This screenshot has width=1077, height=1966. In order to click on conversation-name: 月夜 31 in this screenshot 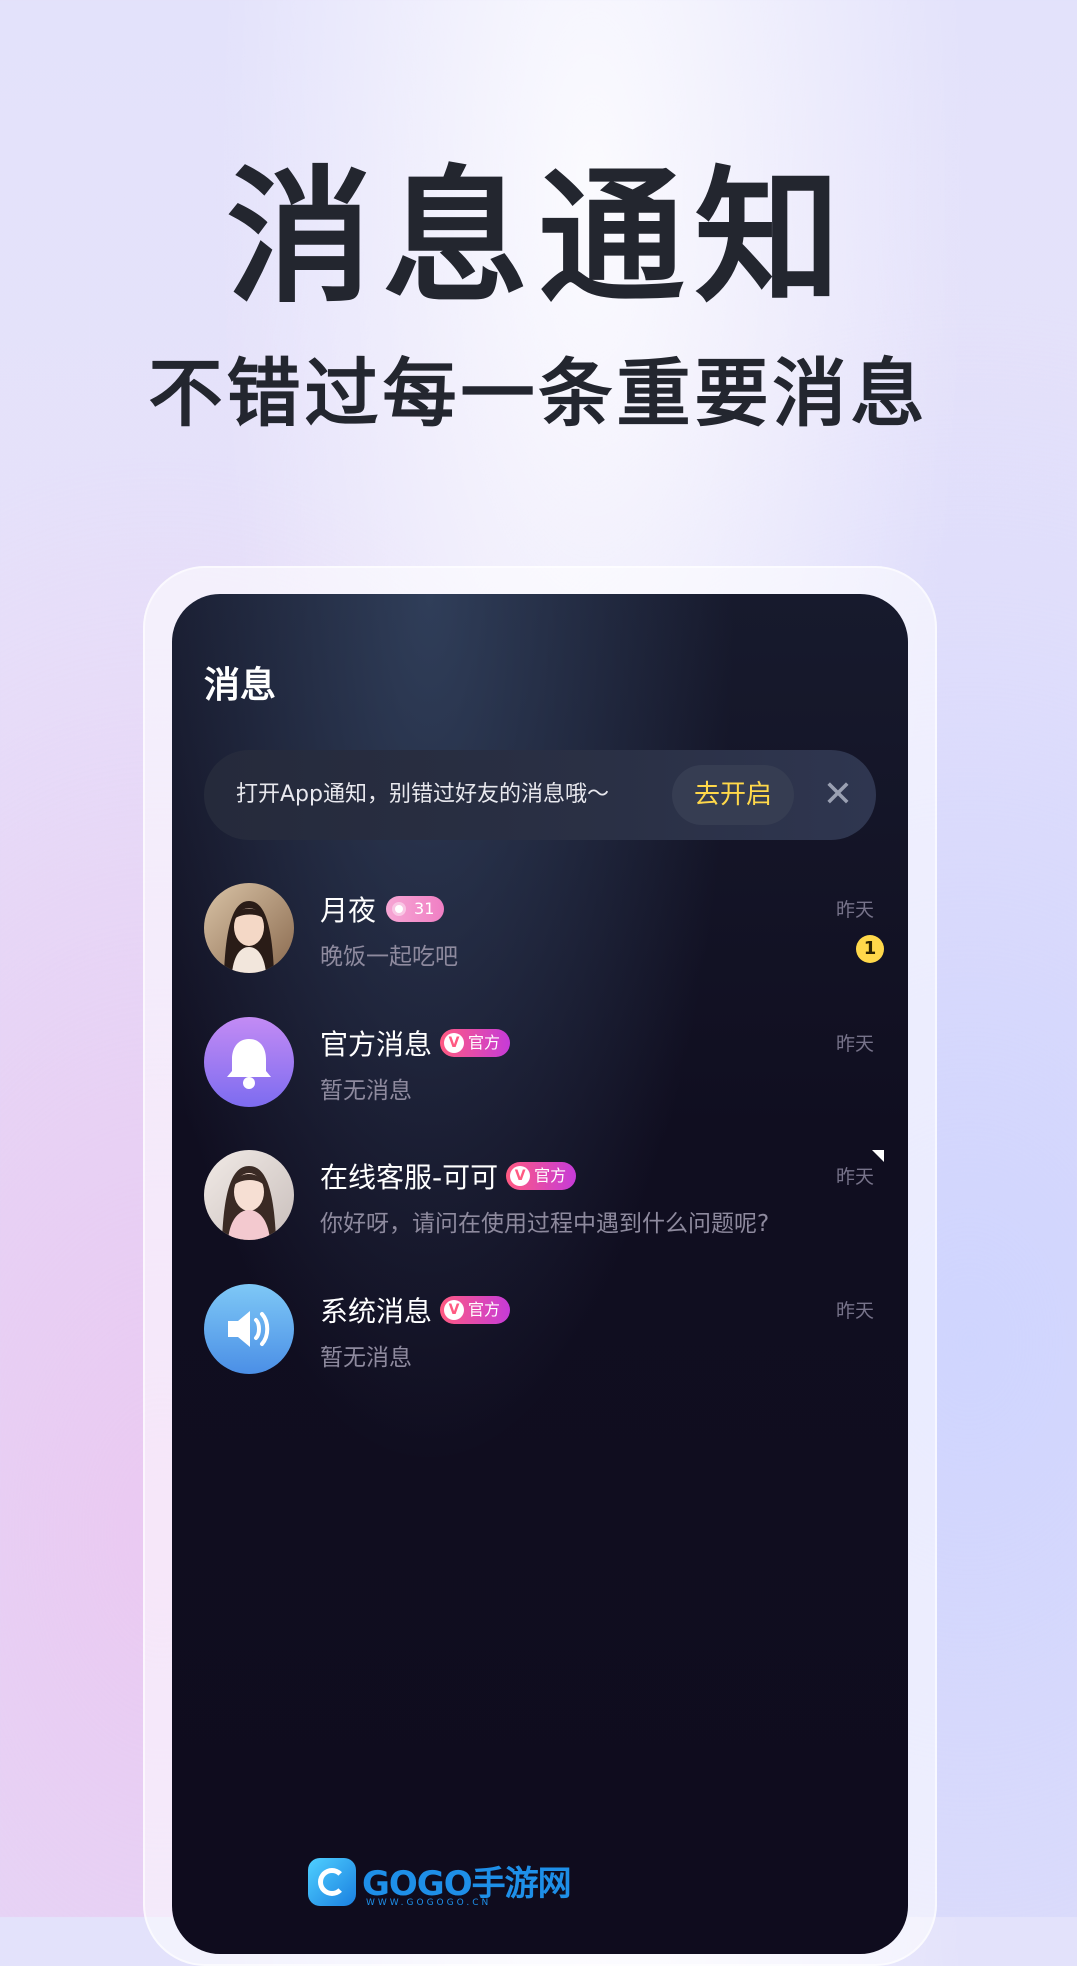, I will do `click(382, 909)`.